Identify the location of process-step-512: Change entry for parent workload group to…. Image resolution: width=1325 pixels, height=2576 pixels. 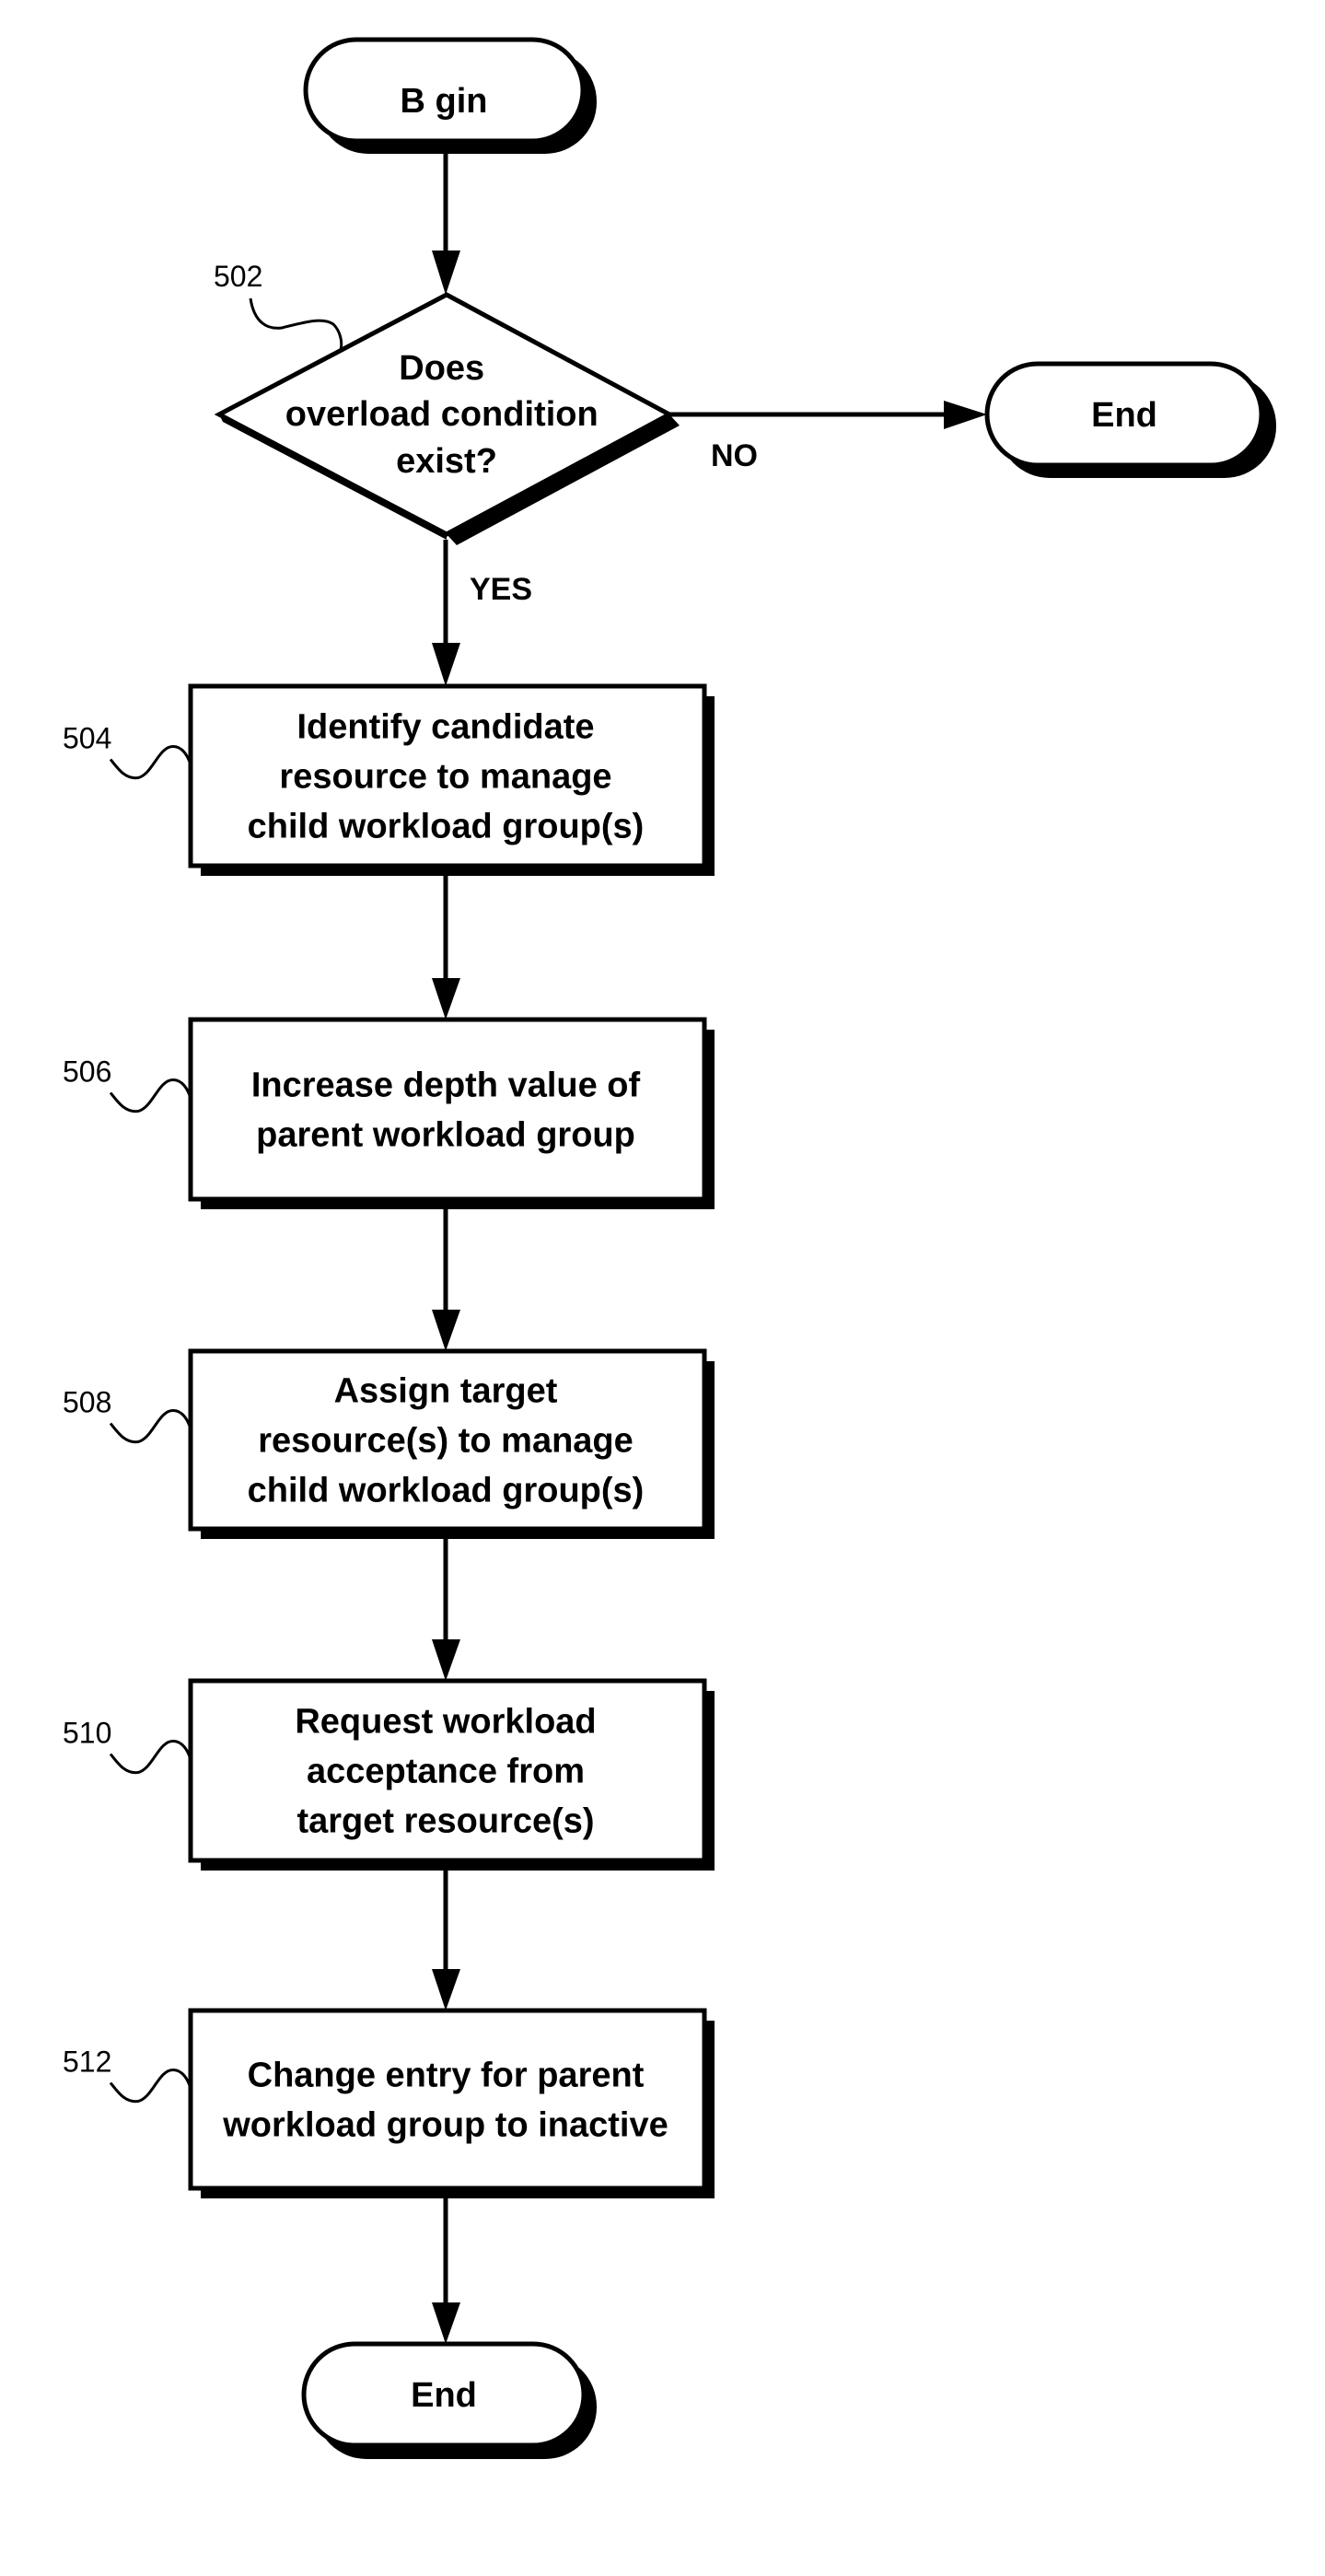
(389, 2103).